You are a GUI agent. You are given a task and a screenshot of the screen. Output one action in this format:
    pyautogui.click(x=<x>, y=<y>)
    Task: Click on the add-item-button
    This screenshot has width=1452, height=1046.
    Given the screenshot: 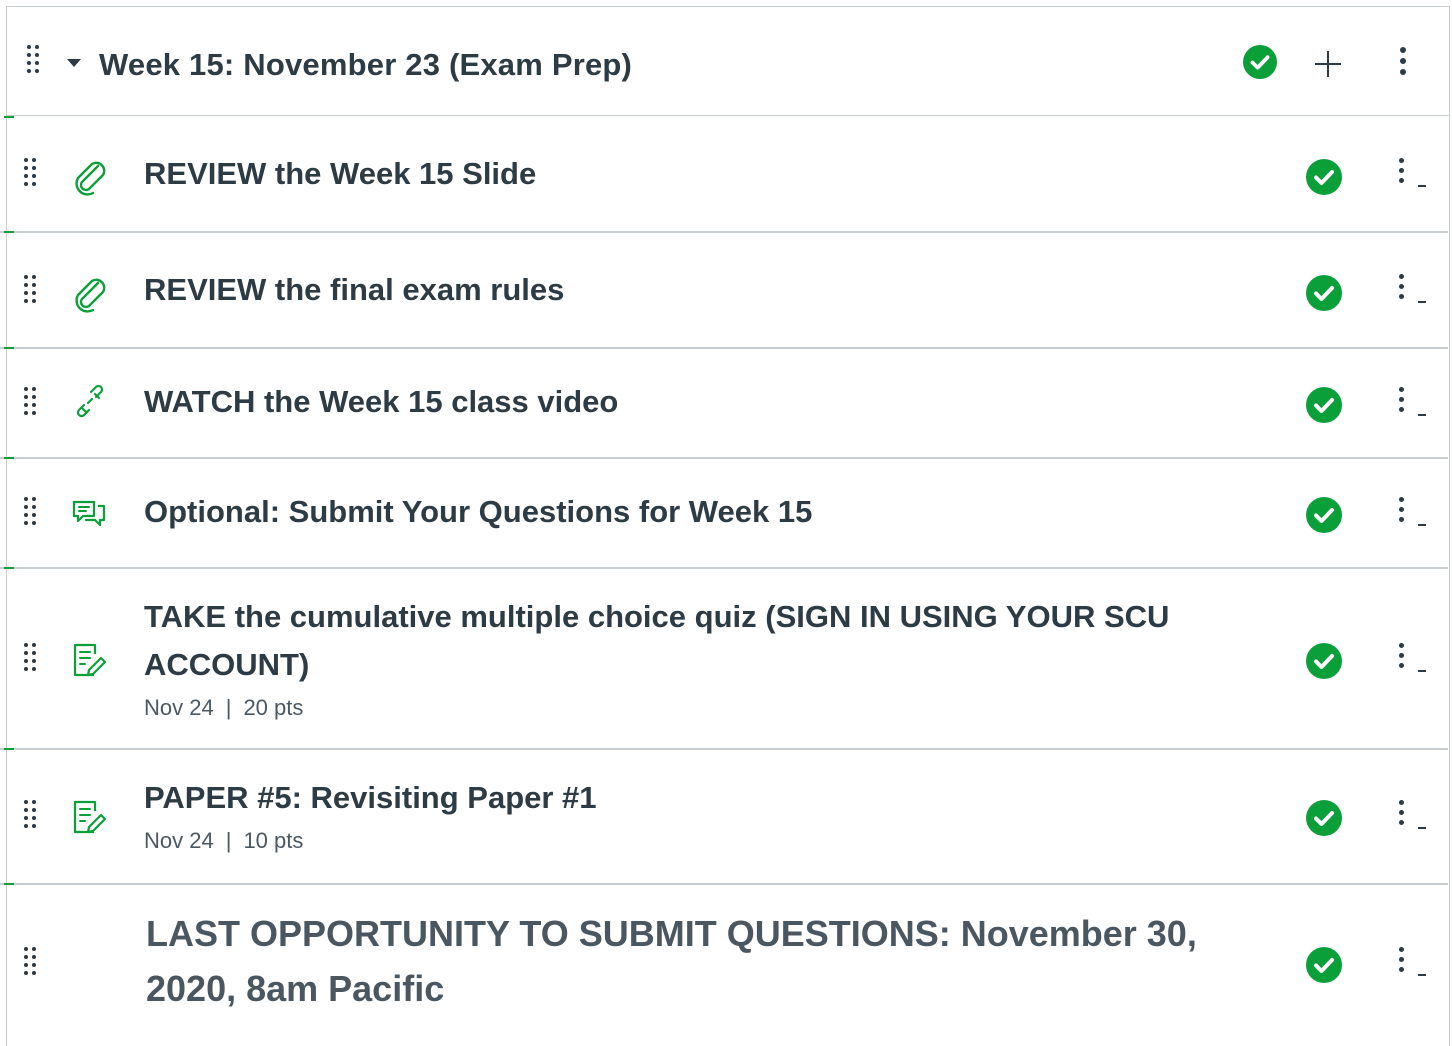 What is the action you would take?
    pyautogui.click(x=1328, y=64)
    